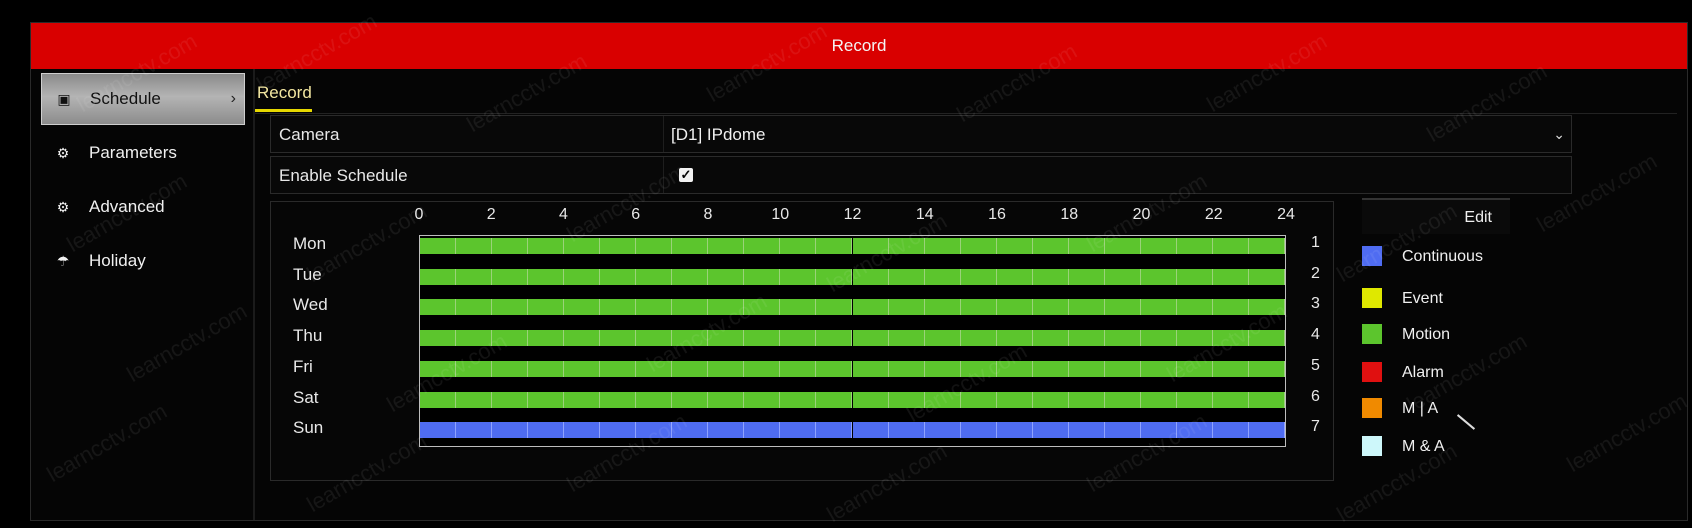 This screenshot has width=1692, height=528. I want to click on schedule-row-fri, so click(852, 368).